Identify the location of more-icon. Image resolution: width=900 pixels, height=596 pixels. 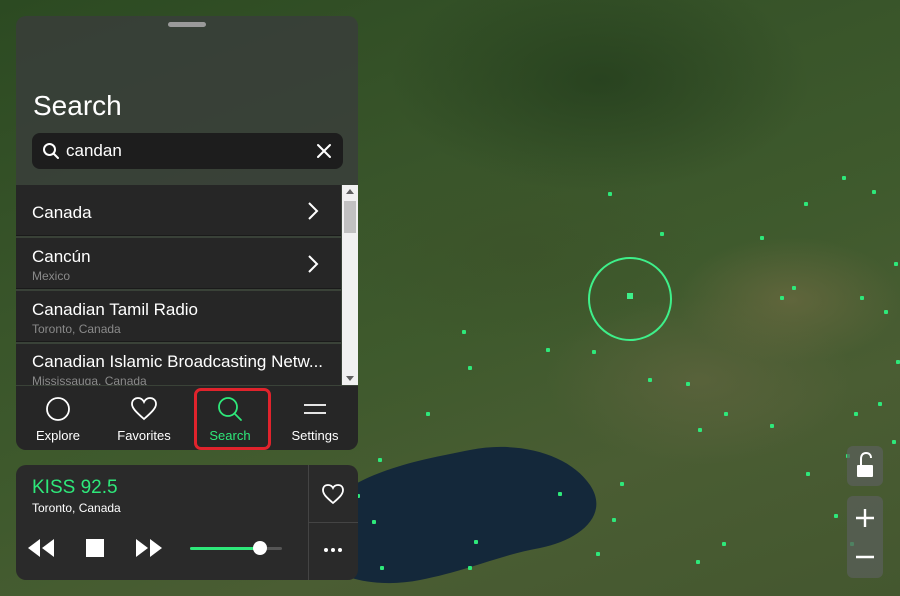
(333, 550).